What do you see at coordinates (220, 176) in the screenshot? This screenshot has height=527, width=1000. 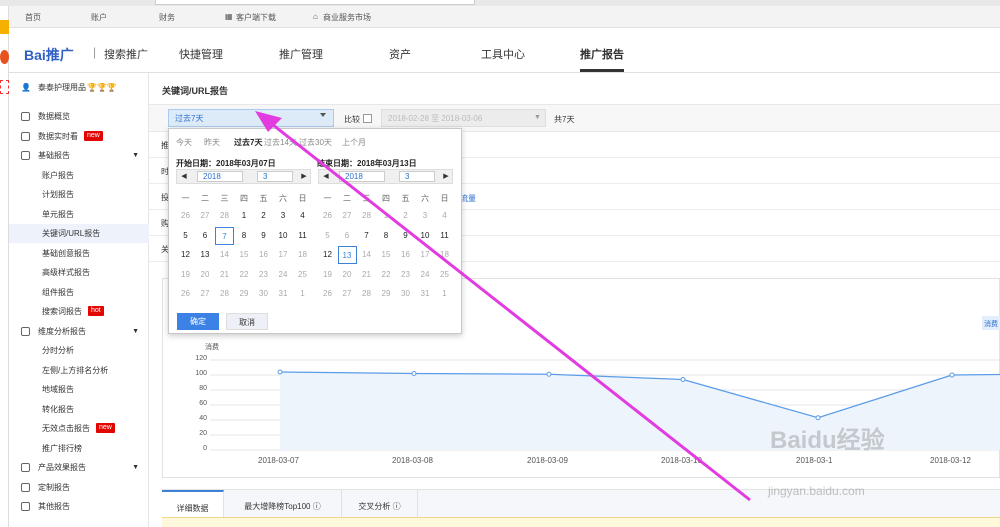 I see `start-year-select: 2018` at bounding box center [220, 176].